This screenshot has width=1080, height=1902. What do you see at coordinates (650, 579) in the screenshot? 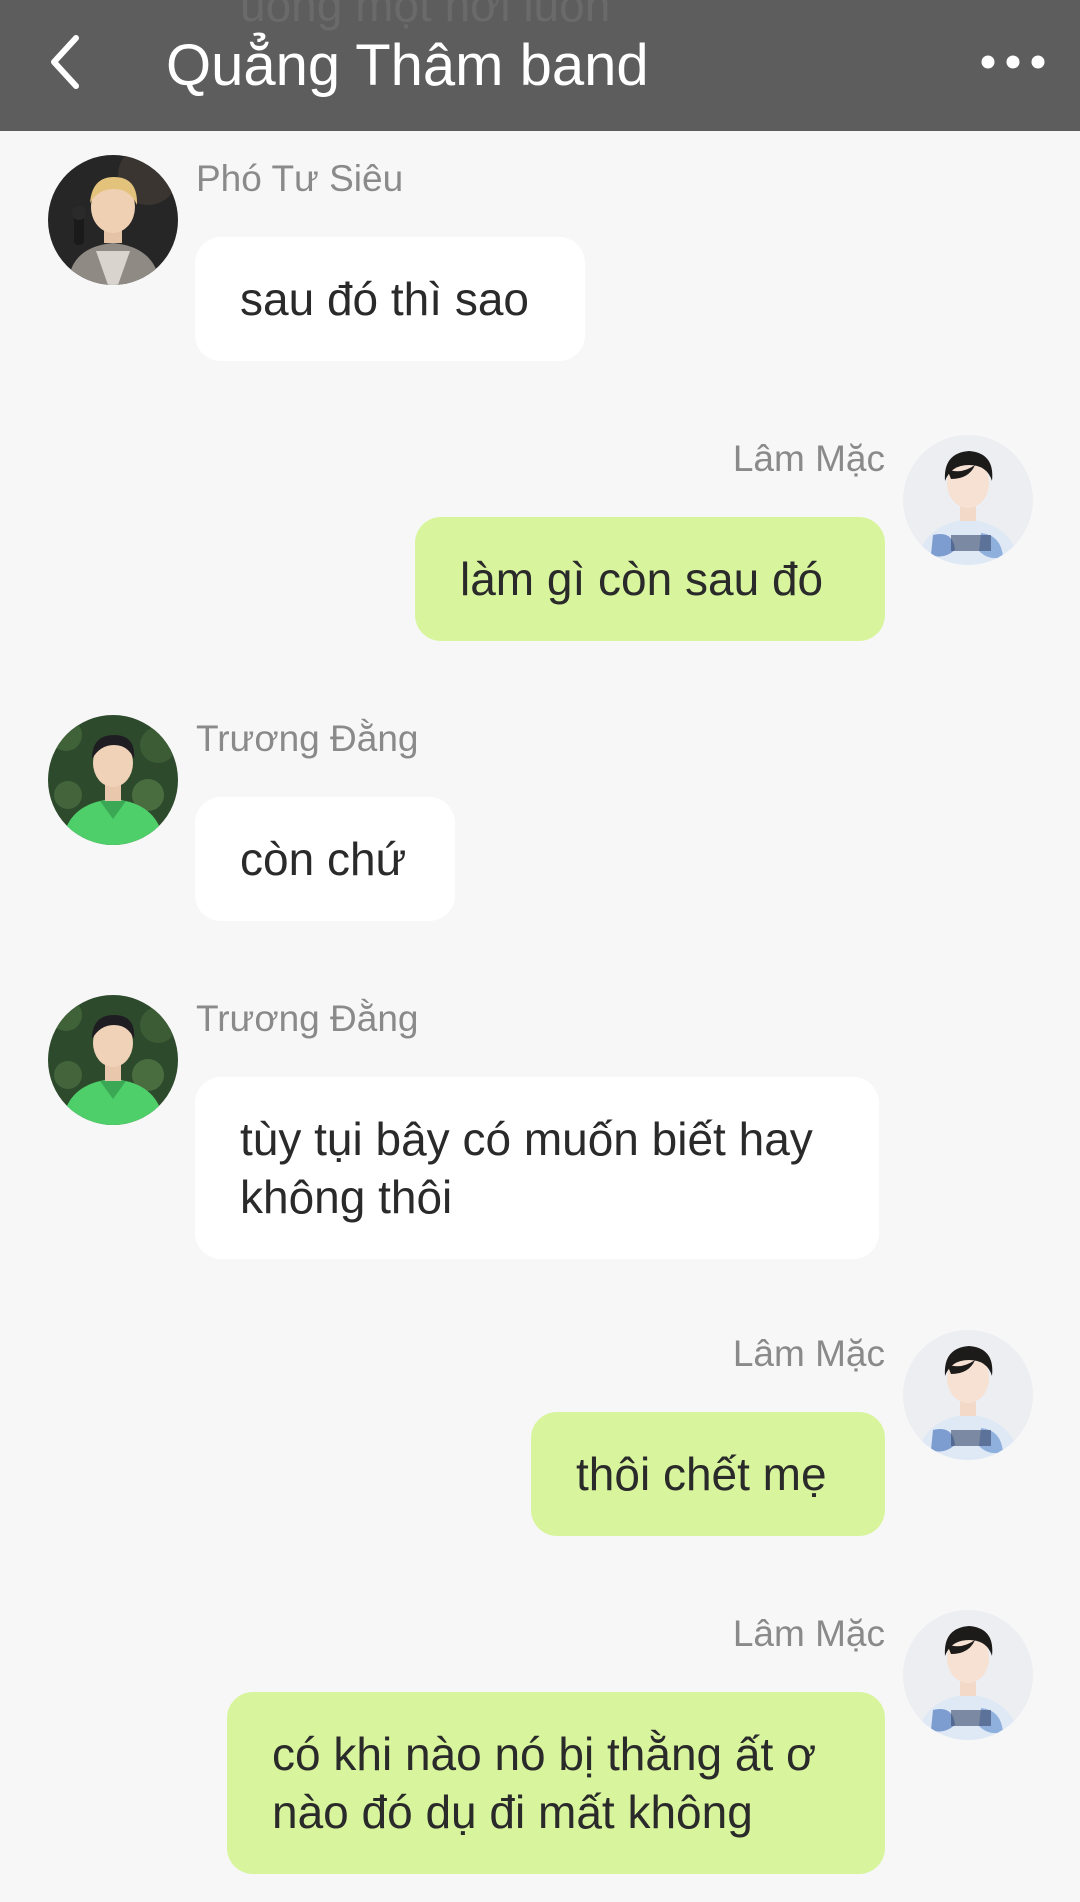
I see `message-bubble: làm gì còn sau đó` at bounding box center [650, 579].